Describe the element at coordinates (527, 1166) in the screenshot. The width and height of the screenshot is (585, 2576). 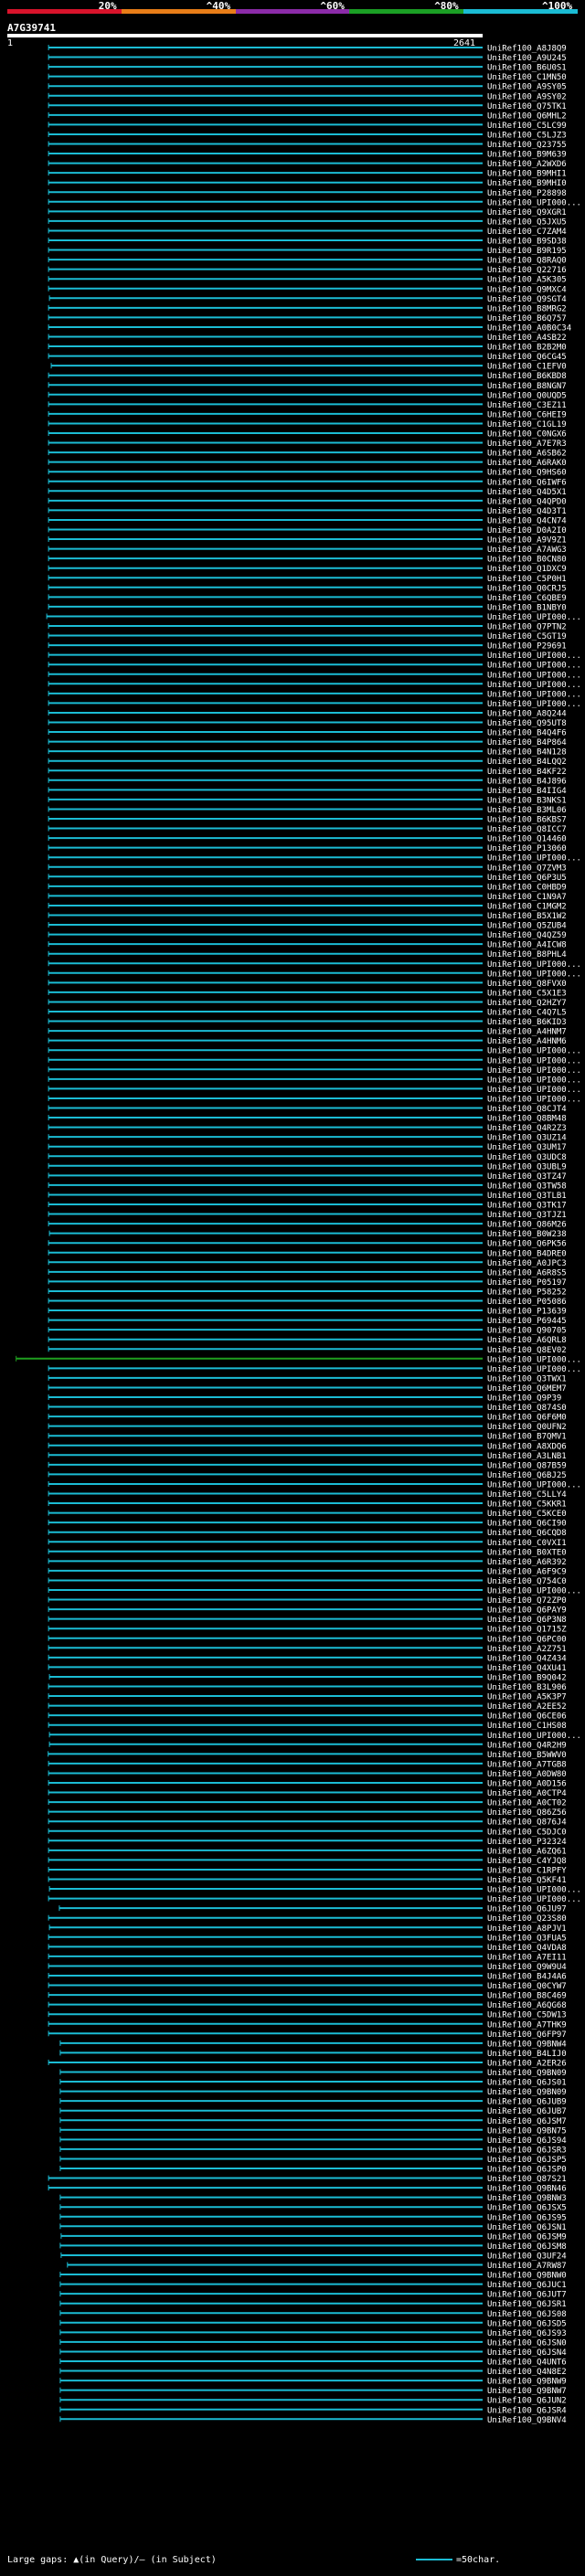
I see `hit-label: UniRef100_Q3UBL9` at that location.